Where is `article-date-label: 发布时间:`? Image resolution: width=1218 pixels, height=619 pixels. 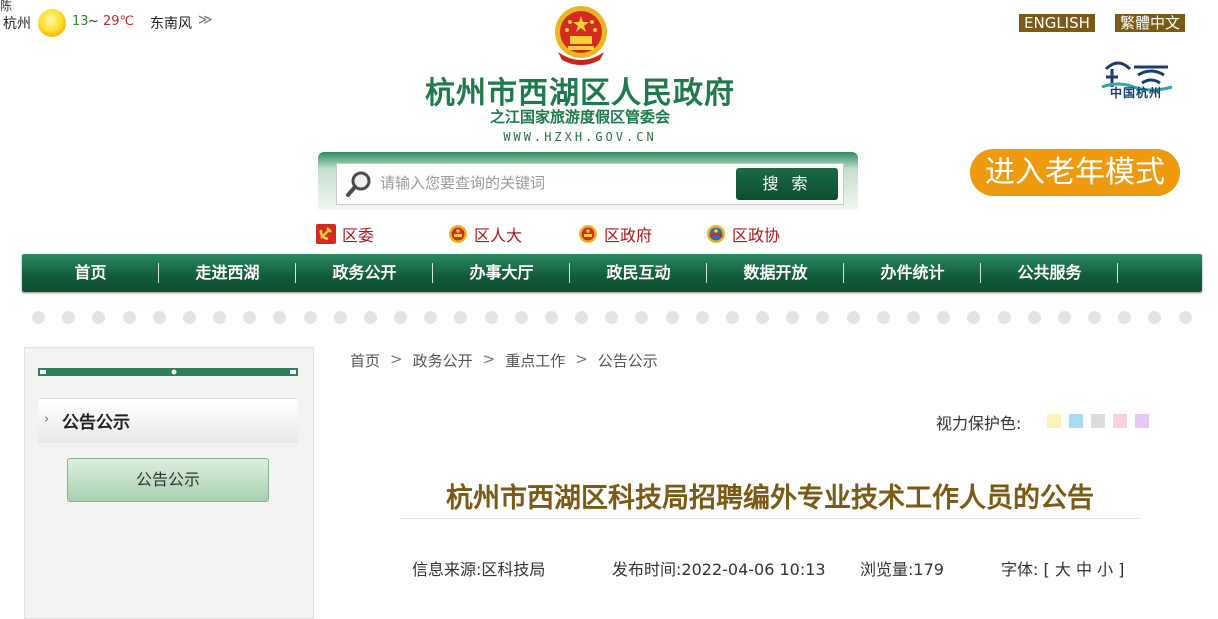
article-date-label: 发布时间: is located at coordinates (647, 569).